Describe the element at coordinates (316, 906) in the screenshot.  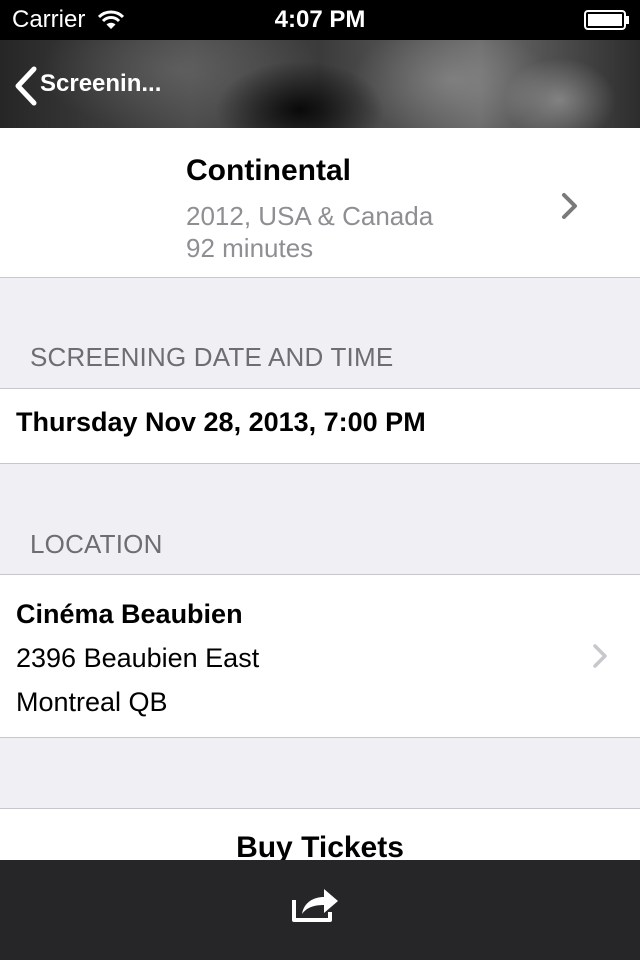
I see `share-icon` at that location.